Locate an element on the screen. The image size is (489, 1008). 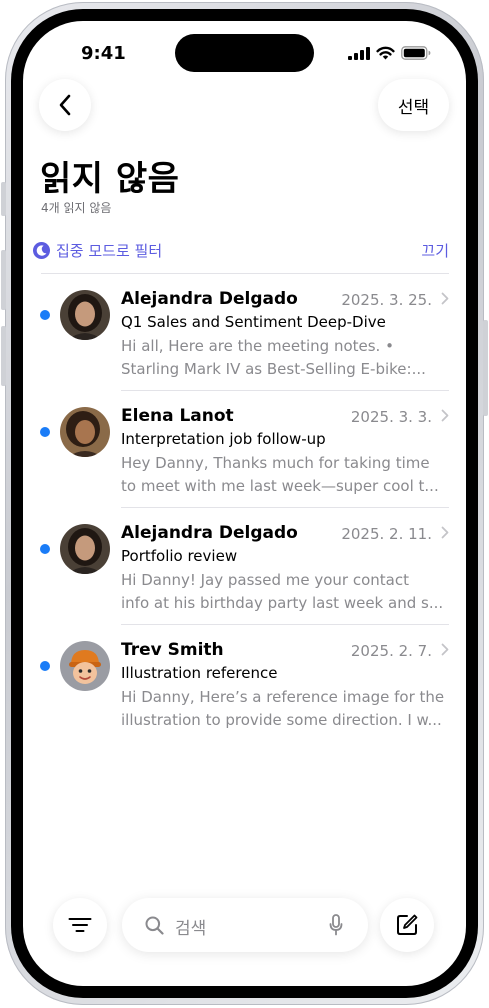
status-icons is located at coordinates (389, 53).